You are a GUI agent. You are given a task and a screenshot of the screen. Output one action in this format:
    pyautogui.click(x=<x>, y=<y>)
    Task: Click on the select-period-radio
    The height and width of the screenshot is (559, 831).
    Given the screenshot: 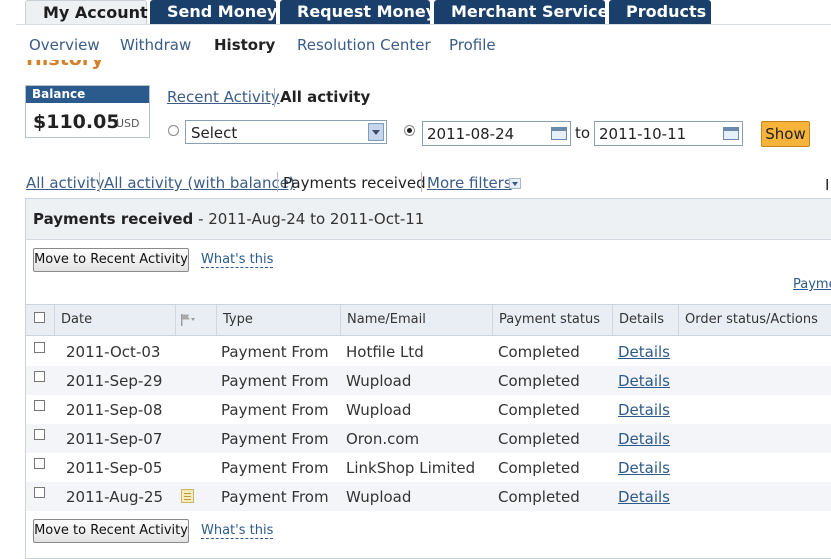 What is the action you would take?
    pyautogui.click(x=173, y=130)
    